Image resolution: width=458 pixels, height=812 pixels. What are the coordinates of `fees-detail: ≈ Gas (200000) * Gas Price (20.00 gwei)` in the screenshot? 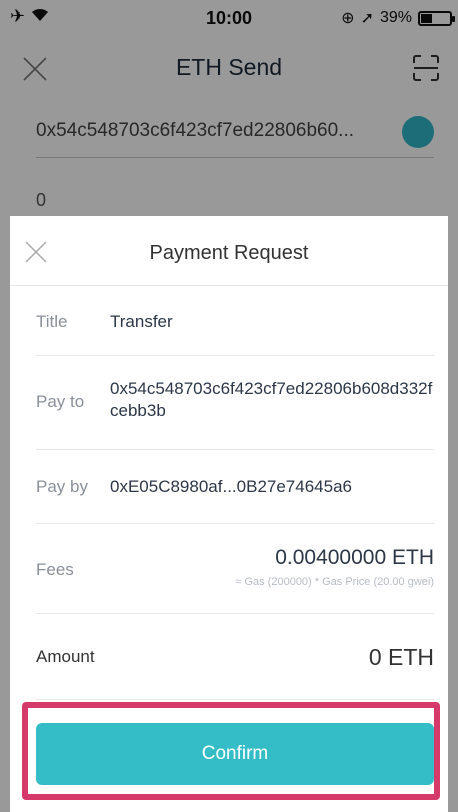 It's located at (334, 582).